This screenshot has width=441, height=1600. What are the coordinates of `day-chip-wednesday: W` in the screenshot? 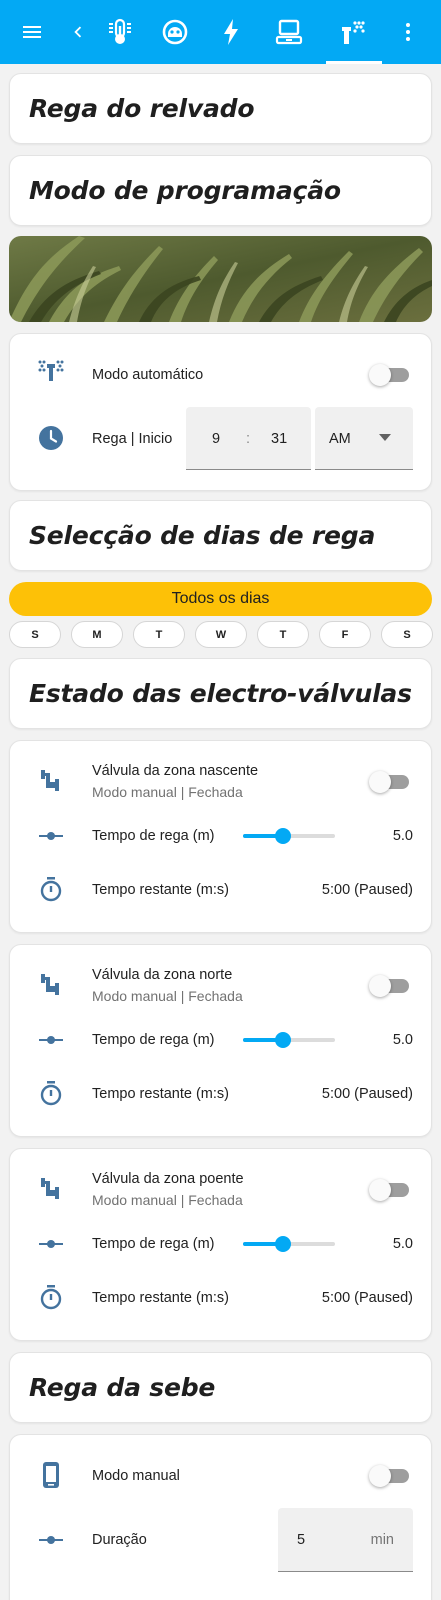 It's located at (221, 634).